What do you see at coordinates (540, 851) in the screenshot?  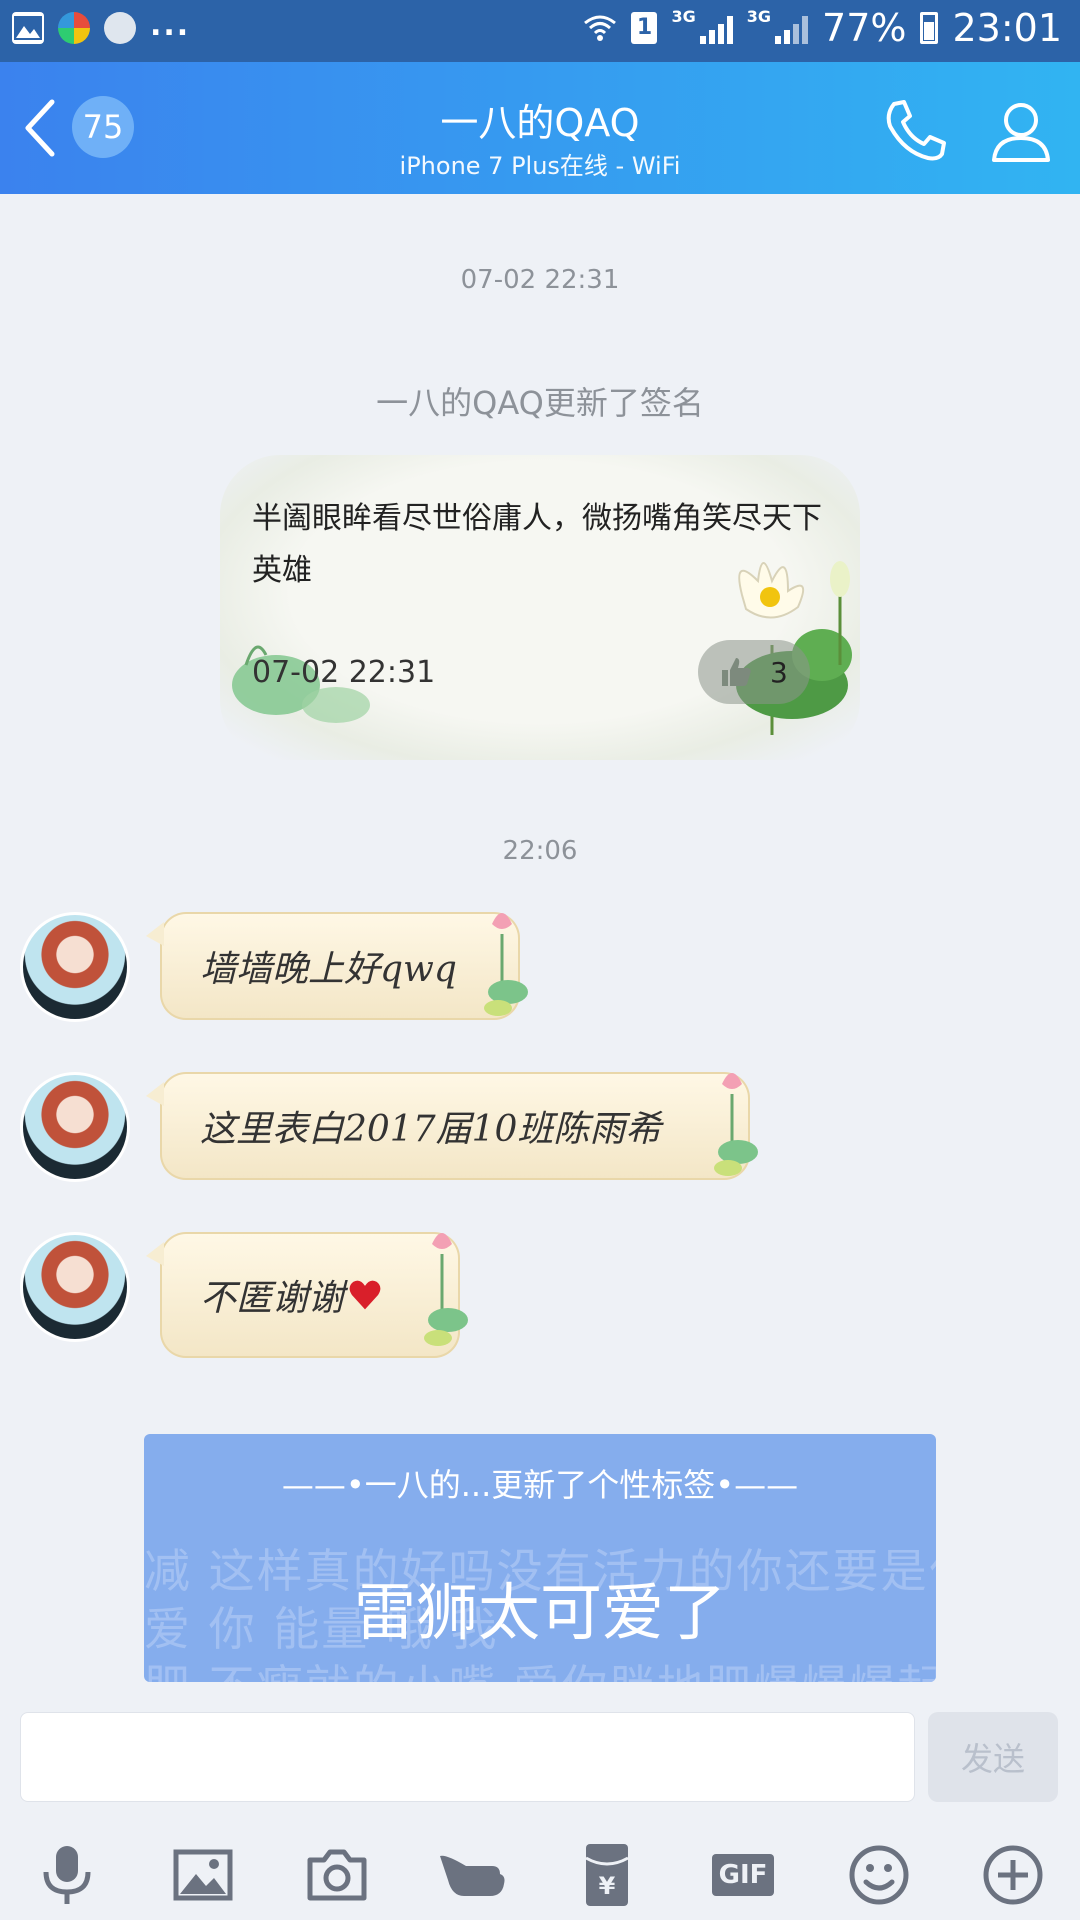 I see `timestamp: 22:06` at bounding box center [540, 851].